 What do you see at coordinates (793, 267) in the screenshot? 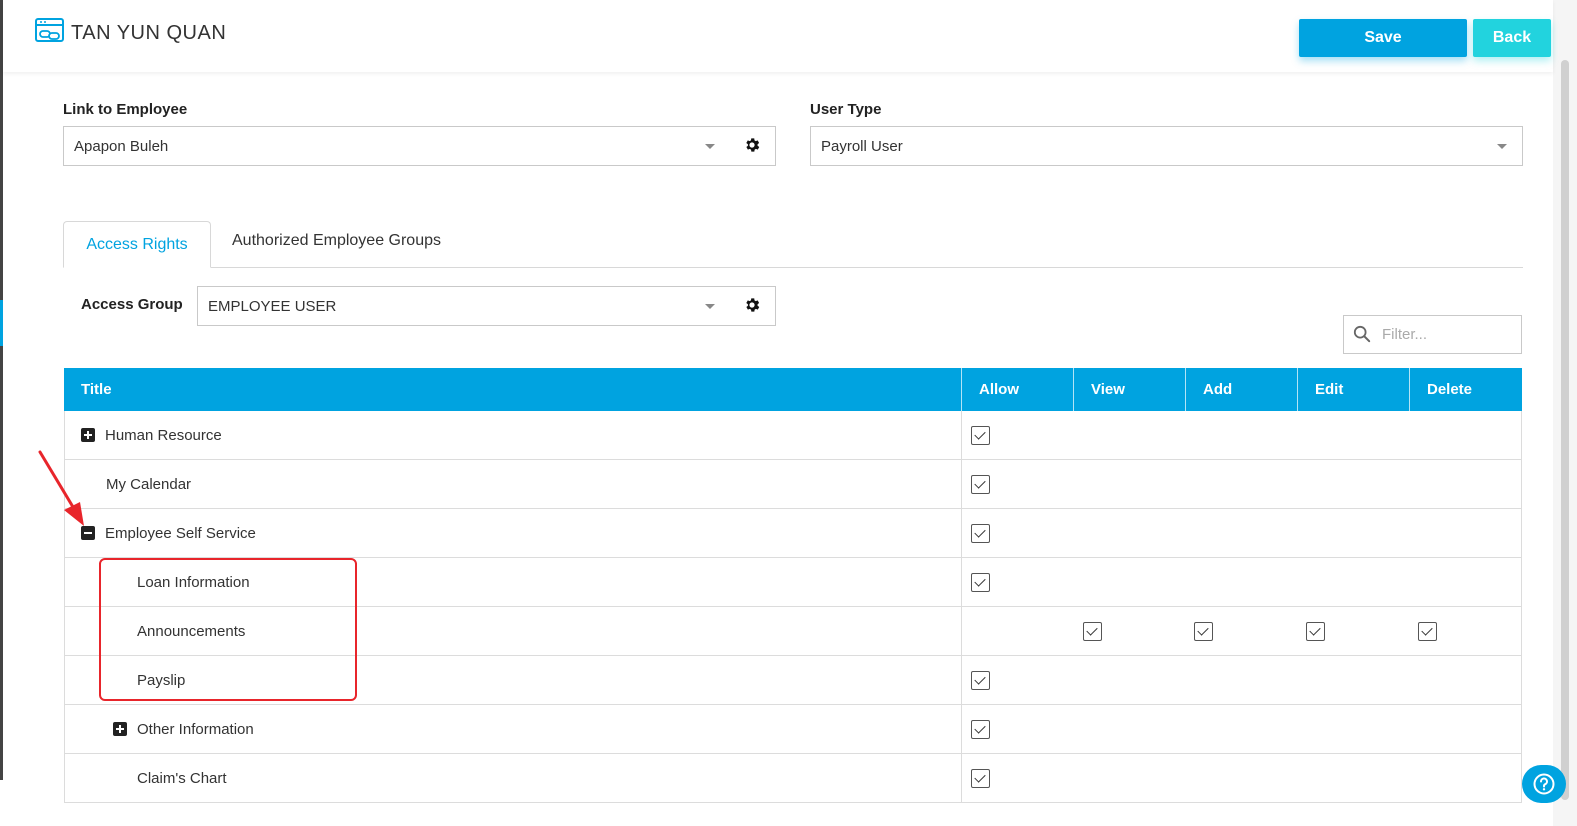
I see `tabs-divider` at bounding box center [793, 267].